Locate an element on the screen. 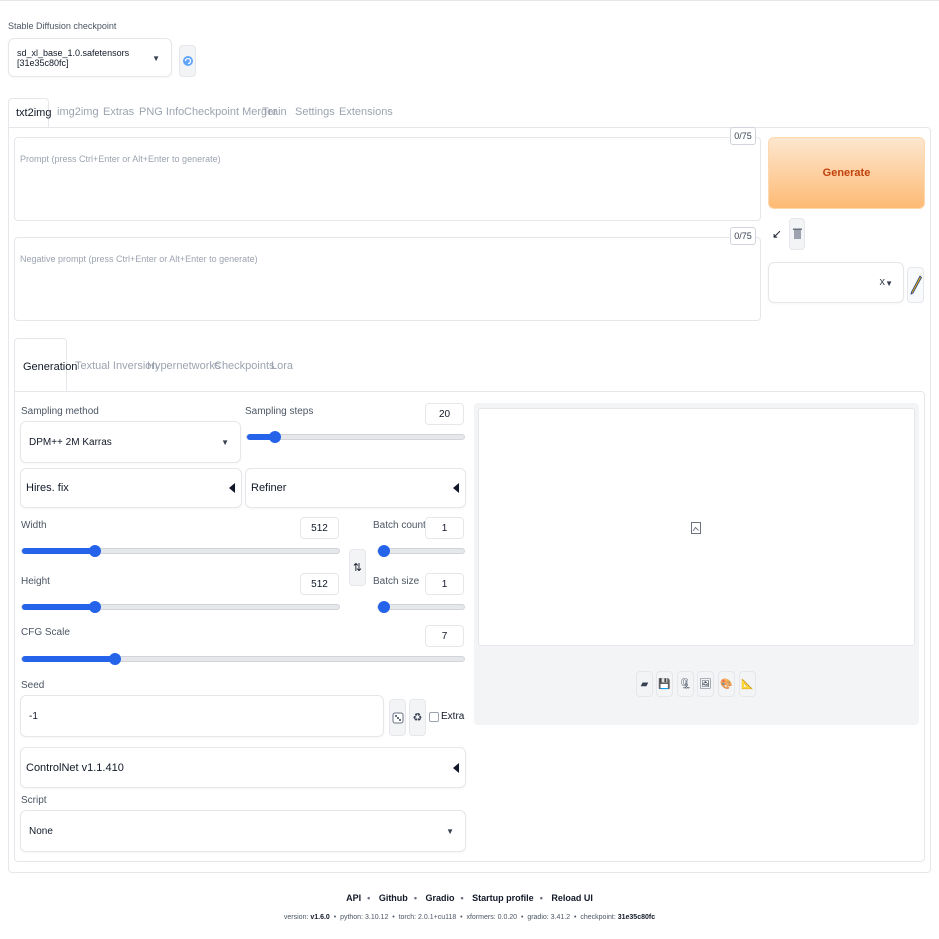 The height and width of the screenshot is (939, 939). height-thumb is located at coordinates (94, 607).